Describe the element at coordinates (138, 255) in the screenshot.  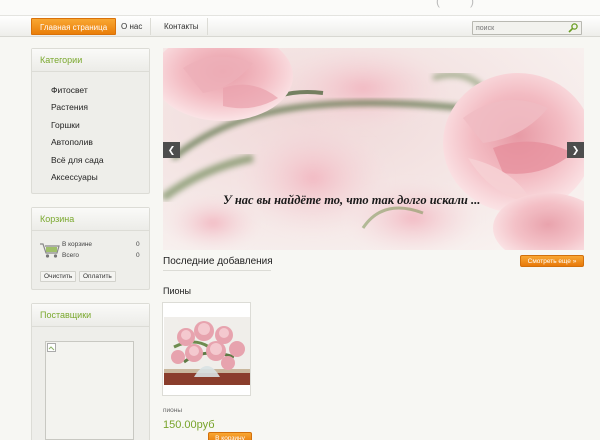
I see `cart-total-value: 0` at that location.